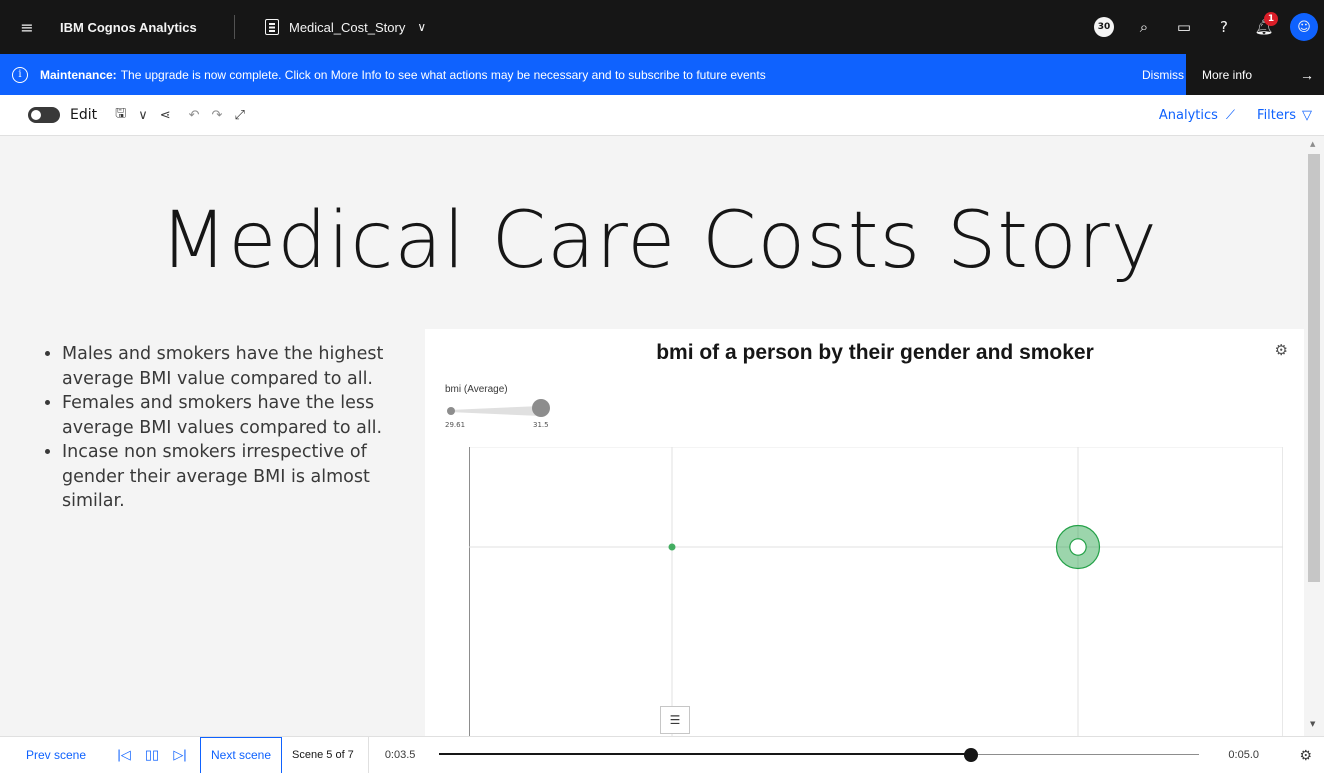  I want to click on user-avatar-button: ☺, so click(1304, 27).